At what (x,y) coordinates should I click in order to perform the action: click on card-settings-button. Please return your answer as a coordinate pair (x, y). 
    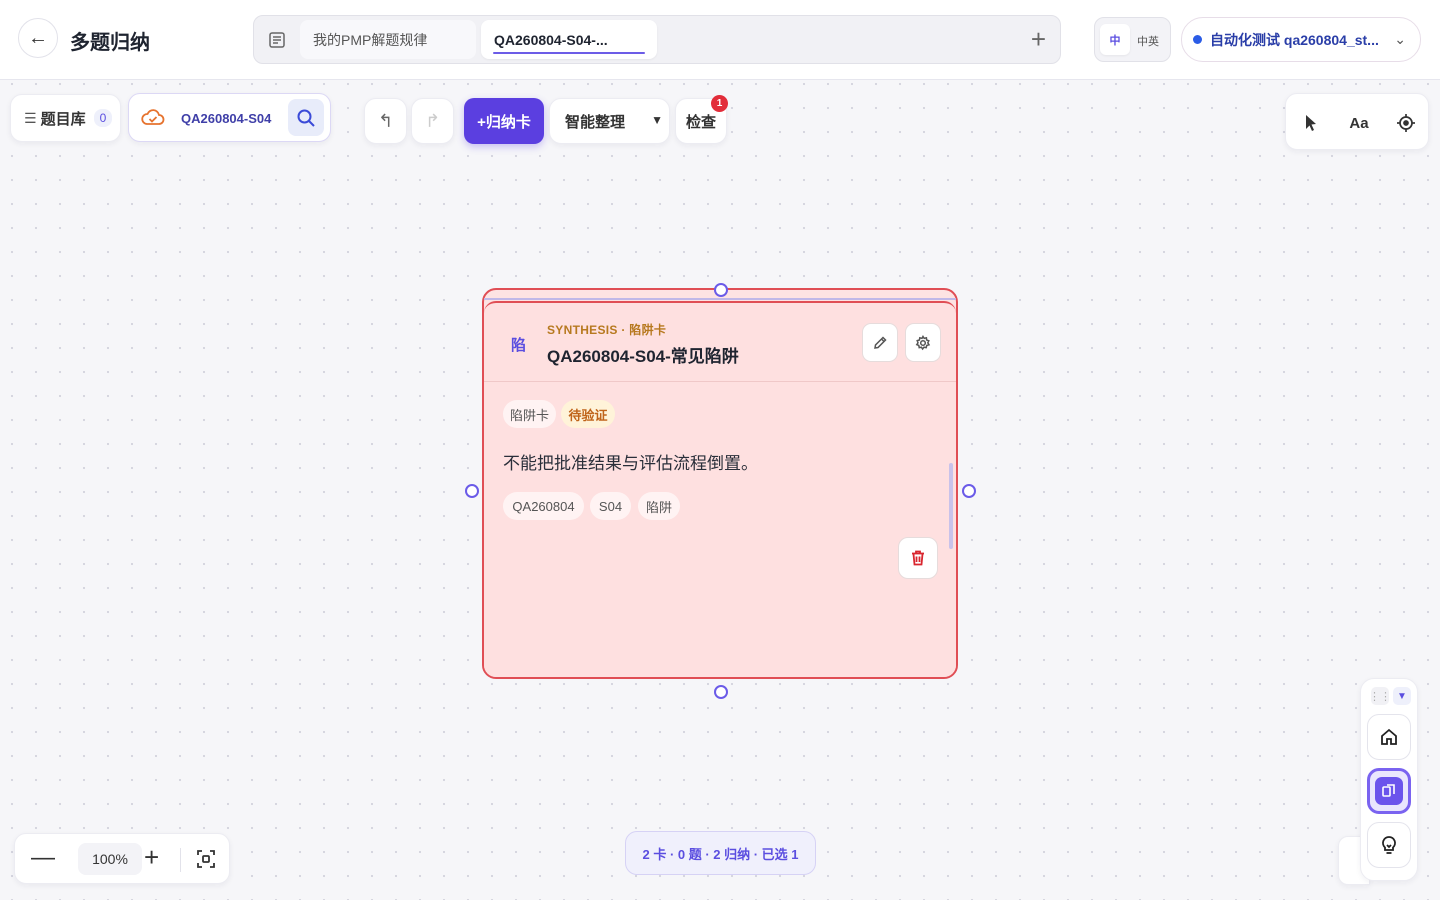
    Looking at the image, I should click on (923, 342).